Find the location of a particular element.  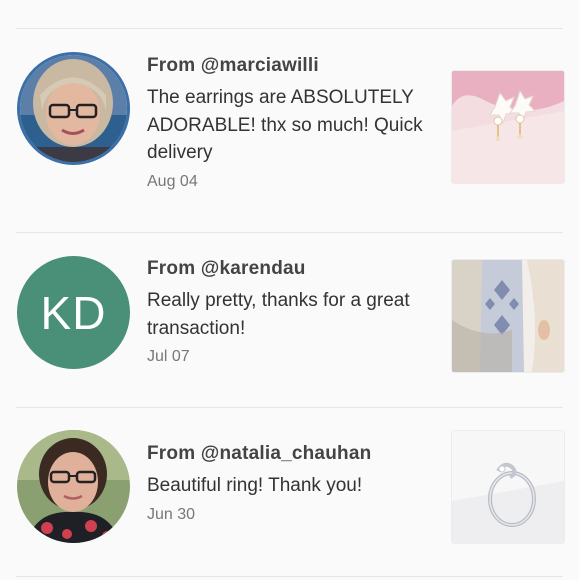

ring-image is located at coordinates (508, 487).